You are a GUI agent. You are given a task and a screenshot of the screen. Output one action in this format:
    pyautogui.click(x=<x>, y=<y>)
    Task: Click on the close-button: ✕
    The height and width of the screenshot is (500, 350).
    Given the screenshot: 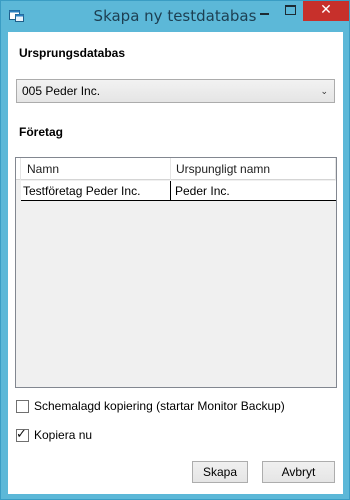 What is the action you would take?
    pyautogui.click(x=326, y=11)
    